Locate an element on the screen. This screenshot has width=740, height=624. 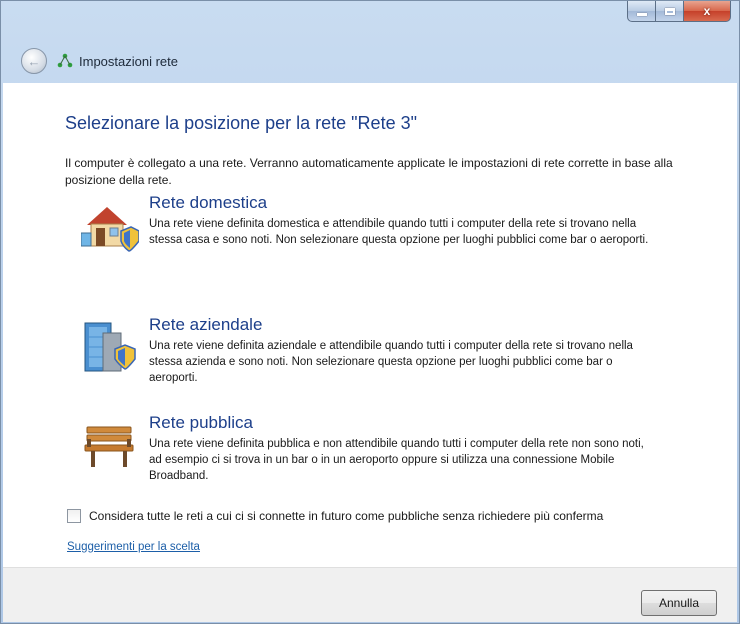
option-title: Rete domestica is located at coordinates (208, 202).